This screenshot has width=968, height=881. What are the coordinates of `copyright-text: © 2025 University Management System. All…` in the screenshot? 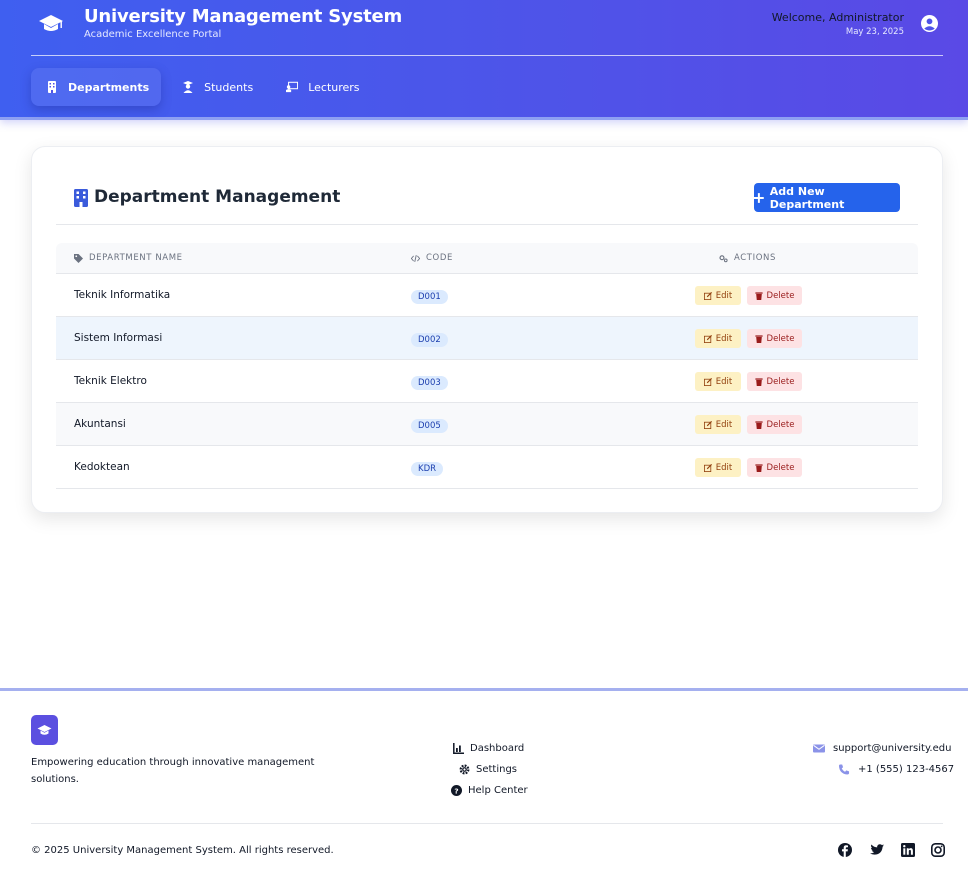 It's located at (182, 850).